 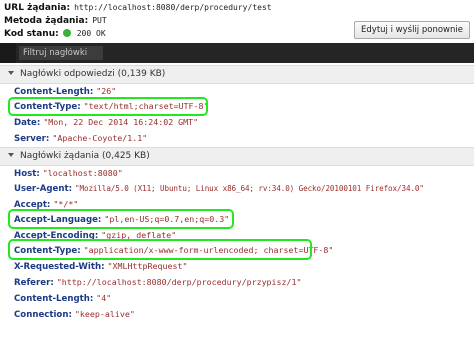 What do you see at coordinates (43, 189) in the screenshot?
I see `header-name: User-Agent:` at bounding box center [43, 189].